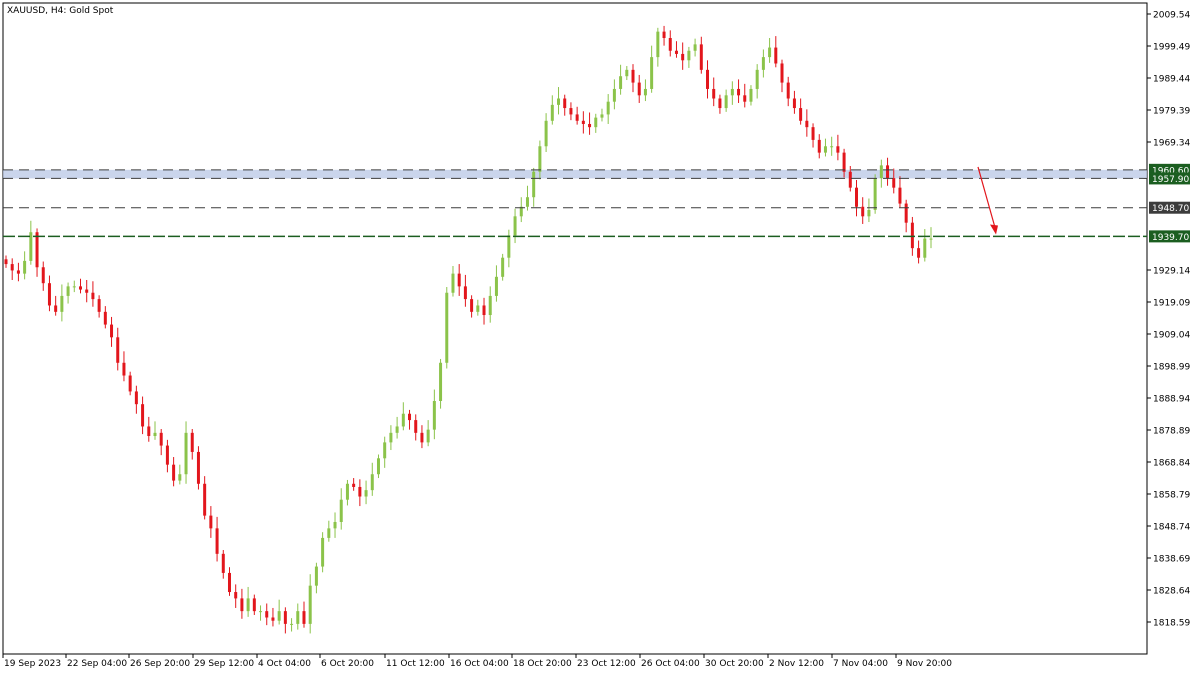  What do you see at coordinates (1170, 238) in the screenshot?
I see `level-label: 1939.70` at bounding box center [1170, 238].